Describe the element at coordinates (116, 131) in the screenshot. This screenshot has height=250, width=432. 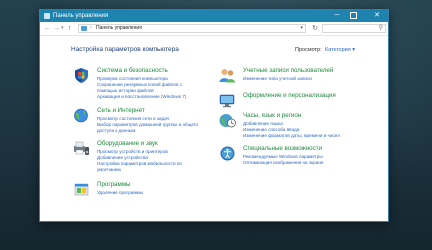
I see `task-link: доступа к данным` at that location.